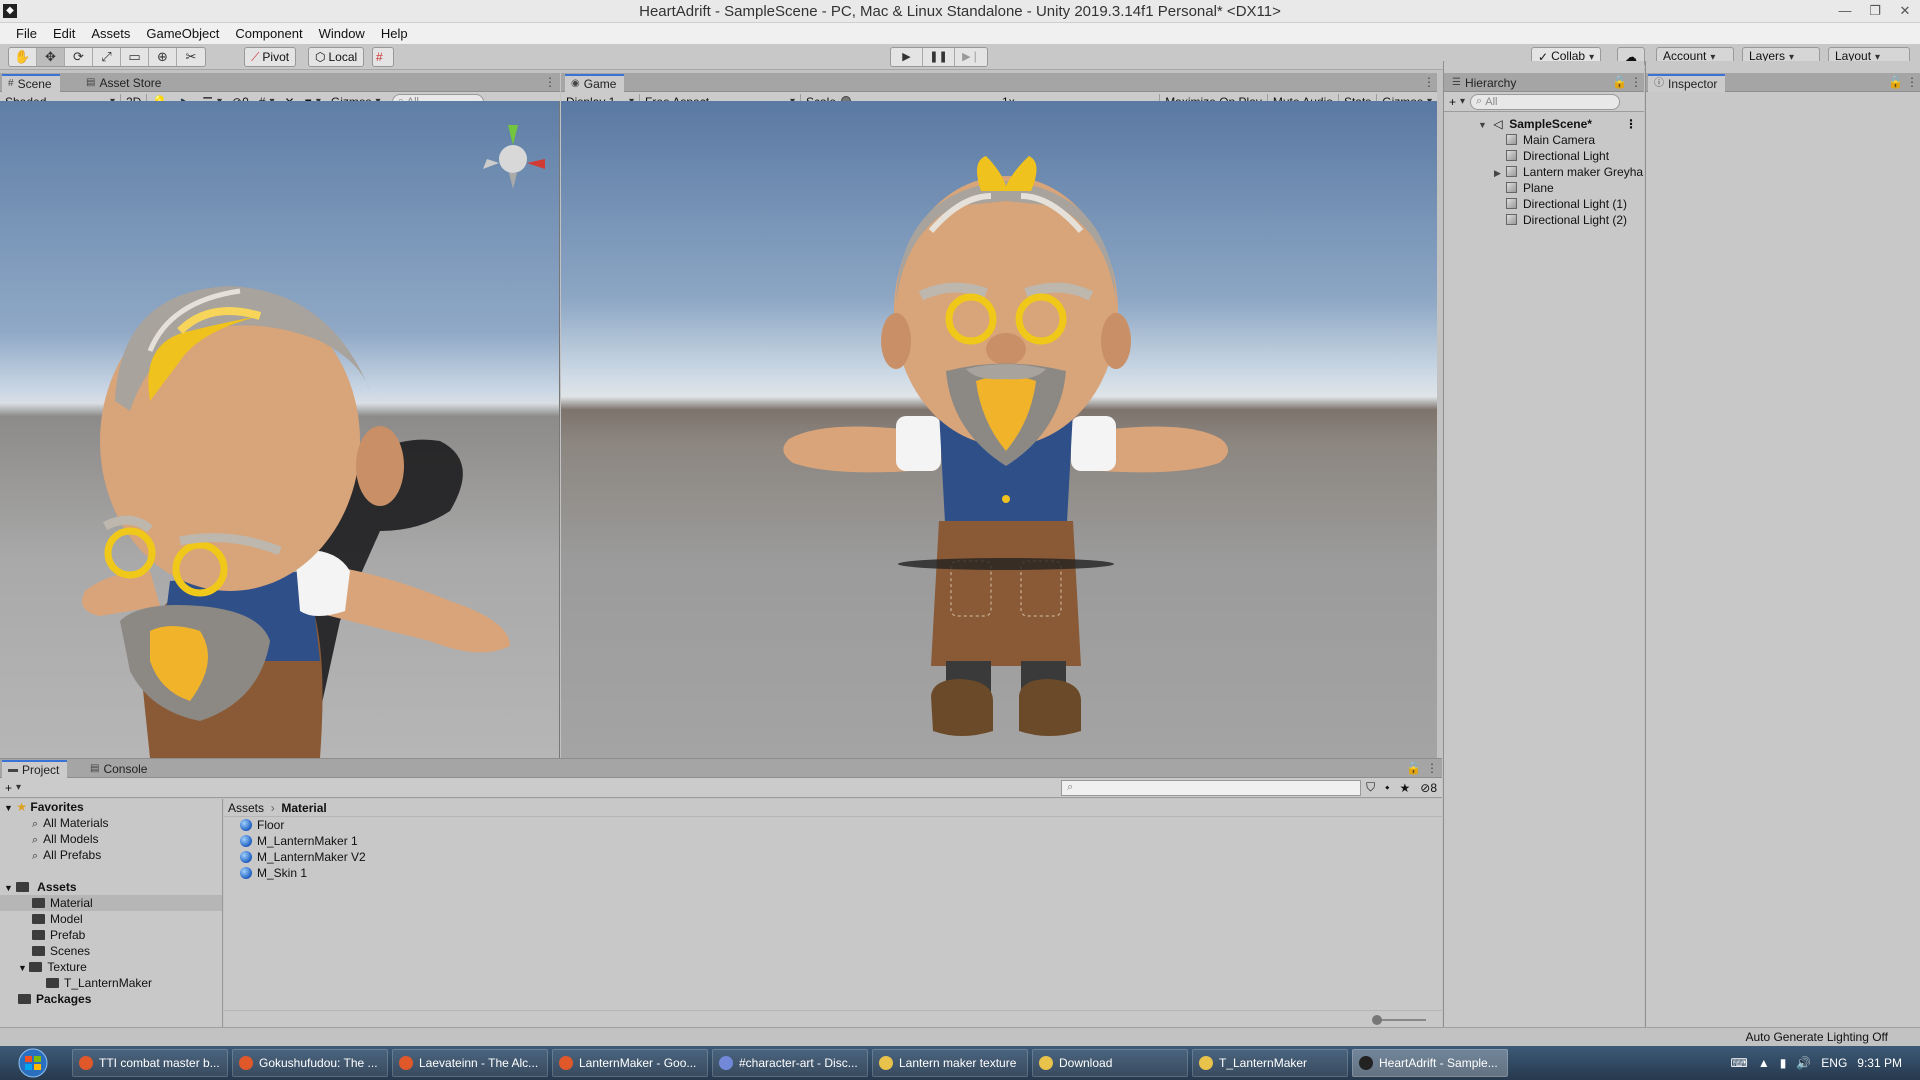 The width and height of the screenshot is (1920, 1080). Describe the element at coordinates (1432, 768) in the screenshot. I see `project-menu-icon: ⋮` at that location.